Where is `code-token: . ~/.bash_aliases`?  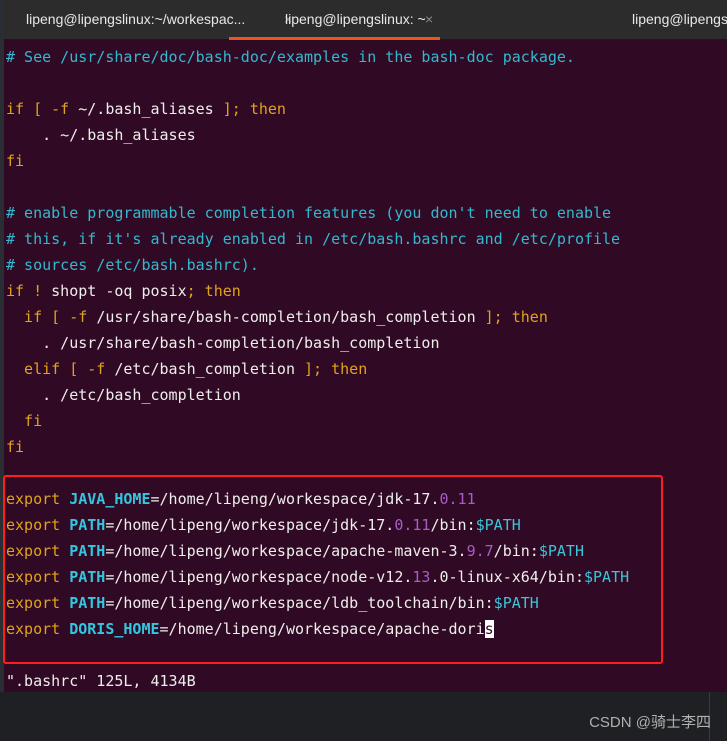 code-token: . ~/.bash_aliases is located at coordinates (101, 135).